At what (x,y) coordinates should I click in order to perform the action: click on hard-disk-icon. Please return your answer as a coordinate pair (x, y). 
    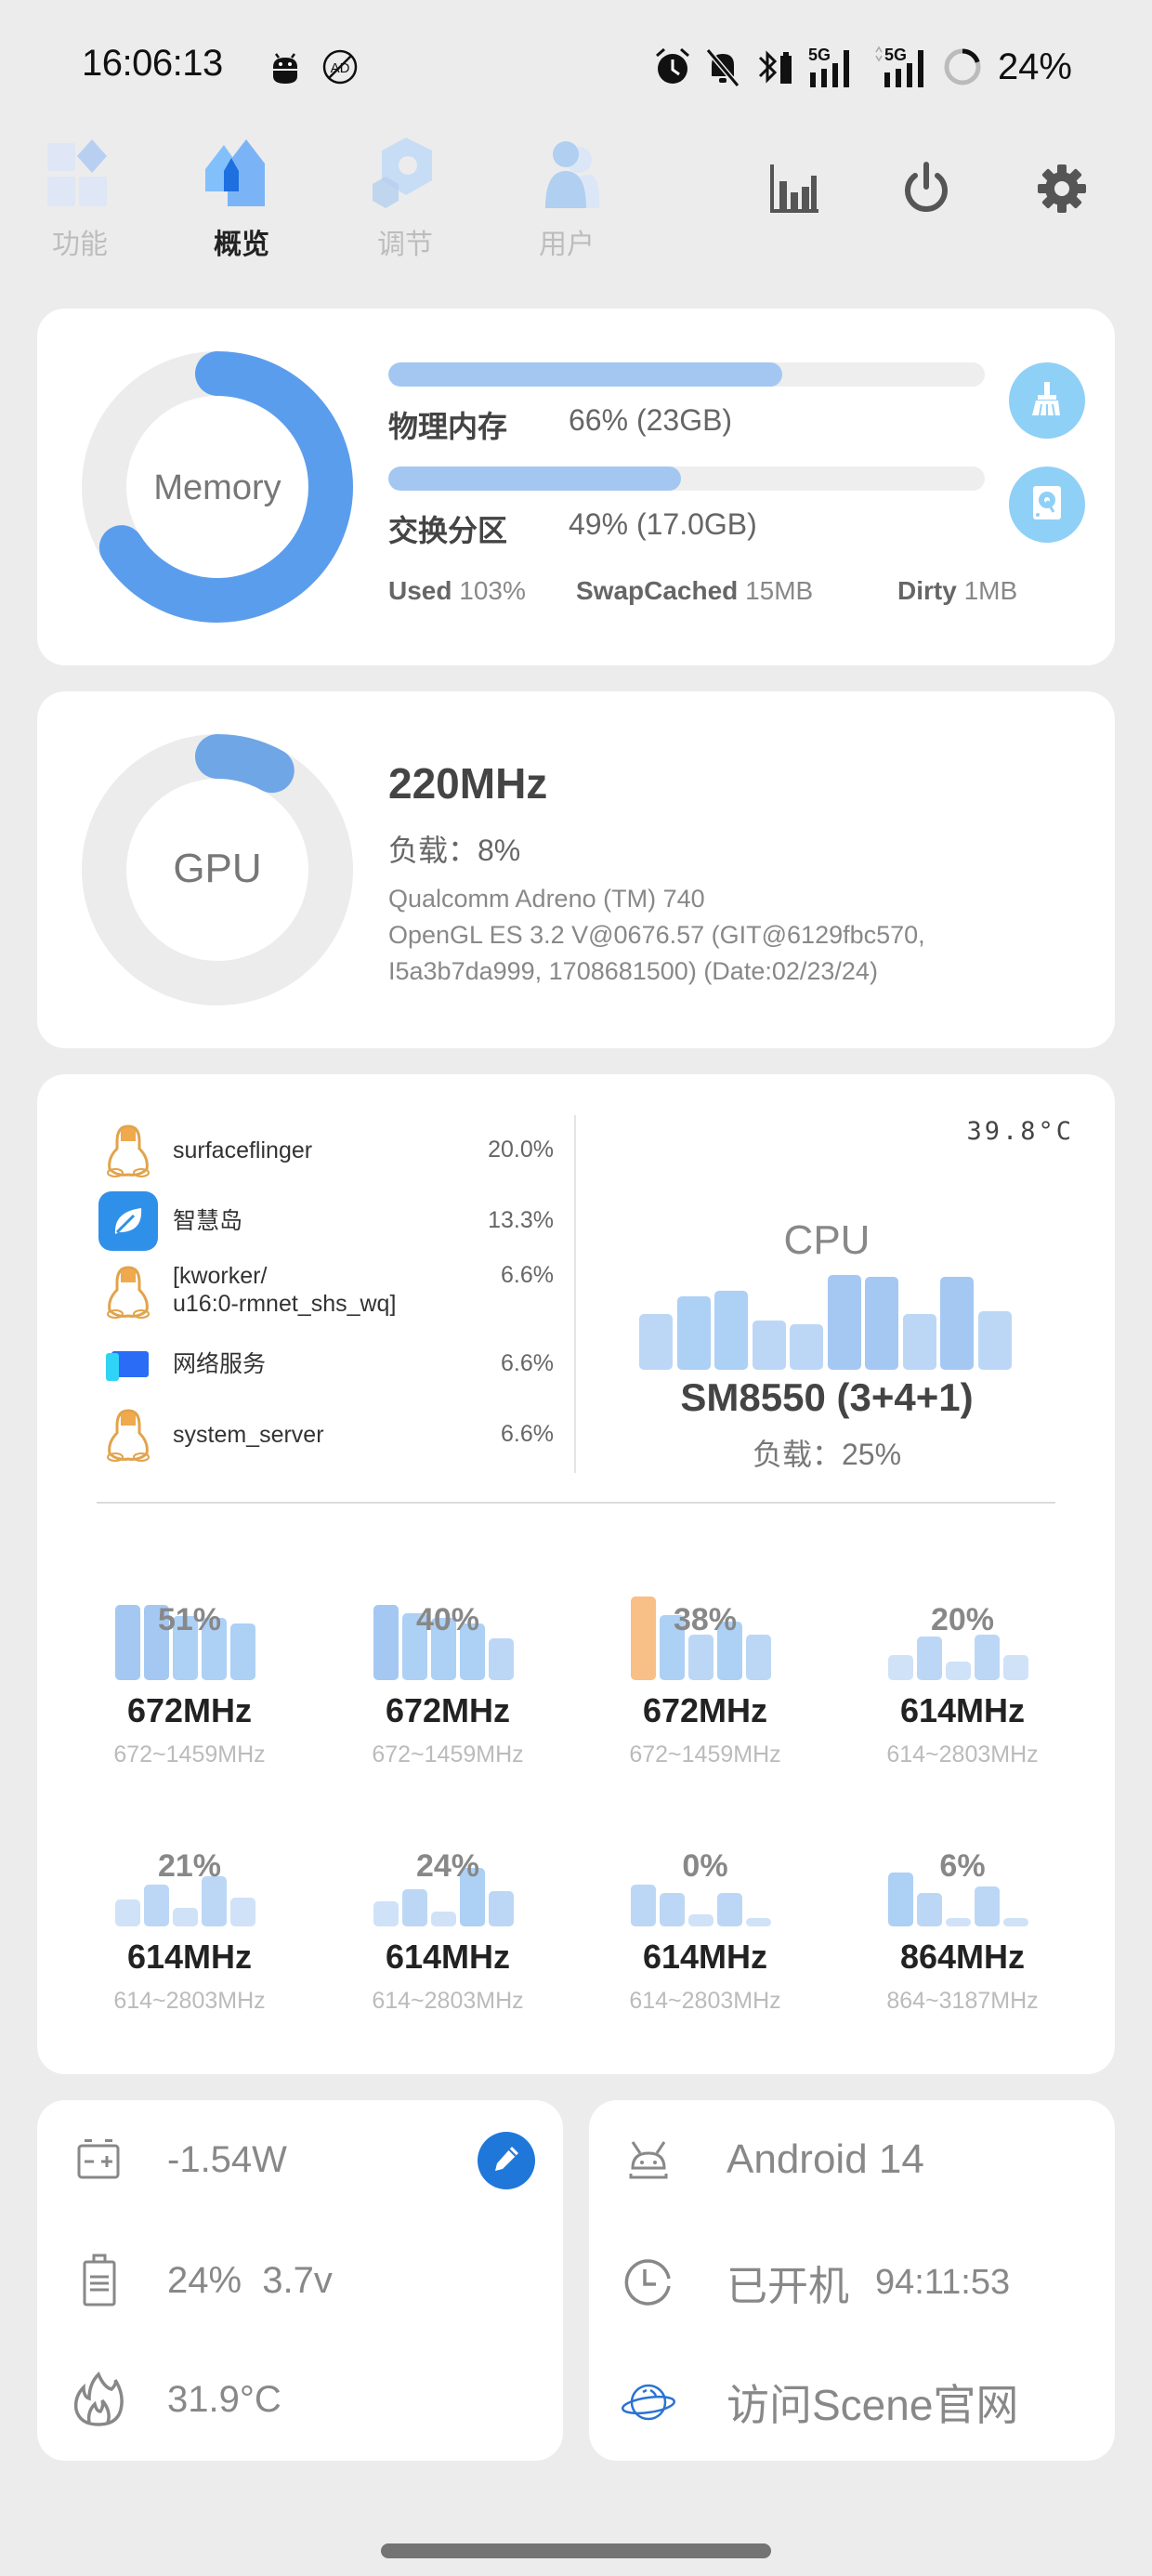
    Looking at the image, I should click on (1047, 505).